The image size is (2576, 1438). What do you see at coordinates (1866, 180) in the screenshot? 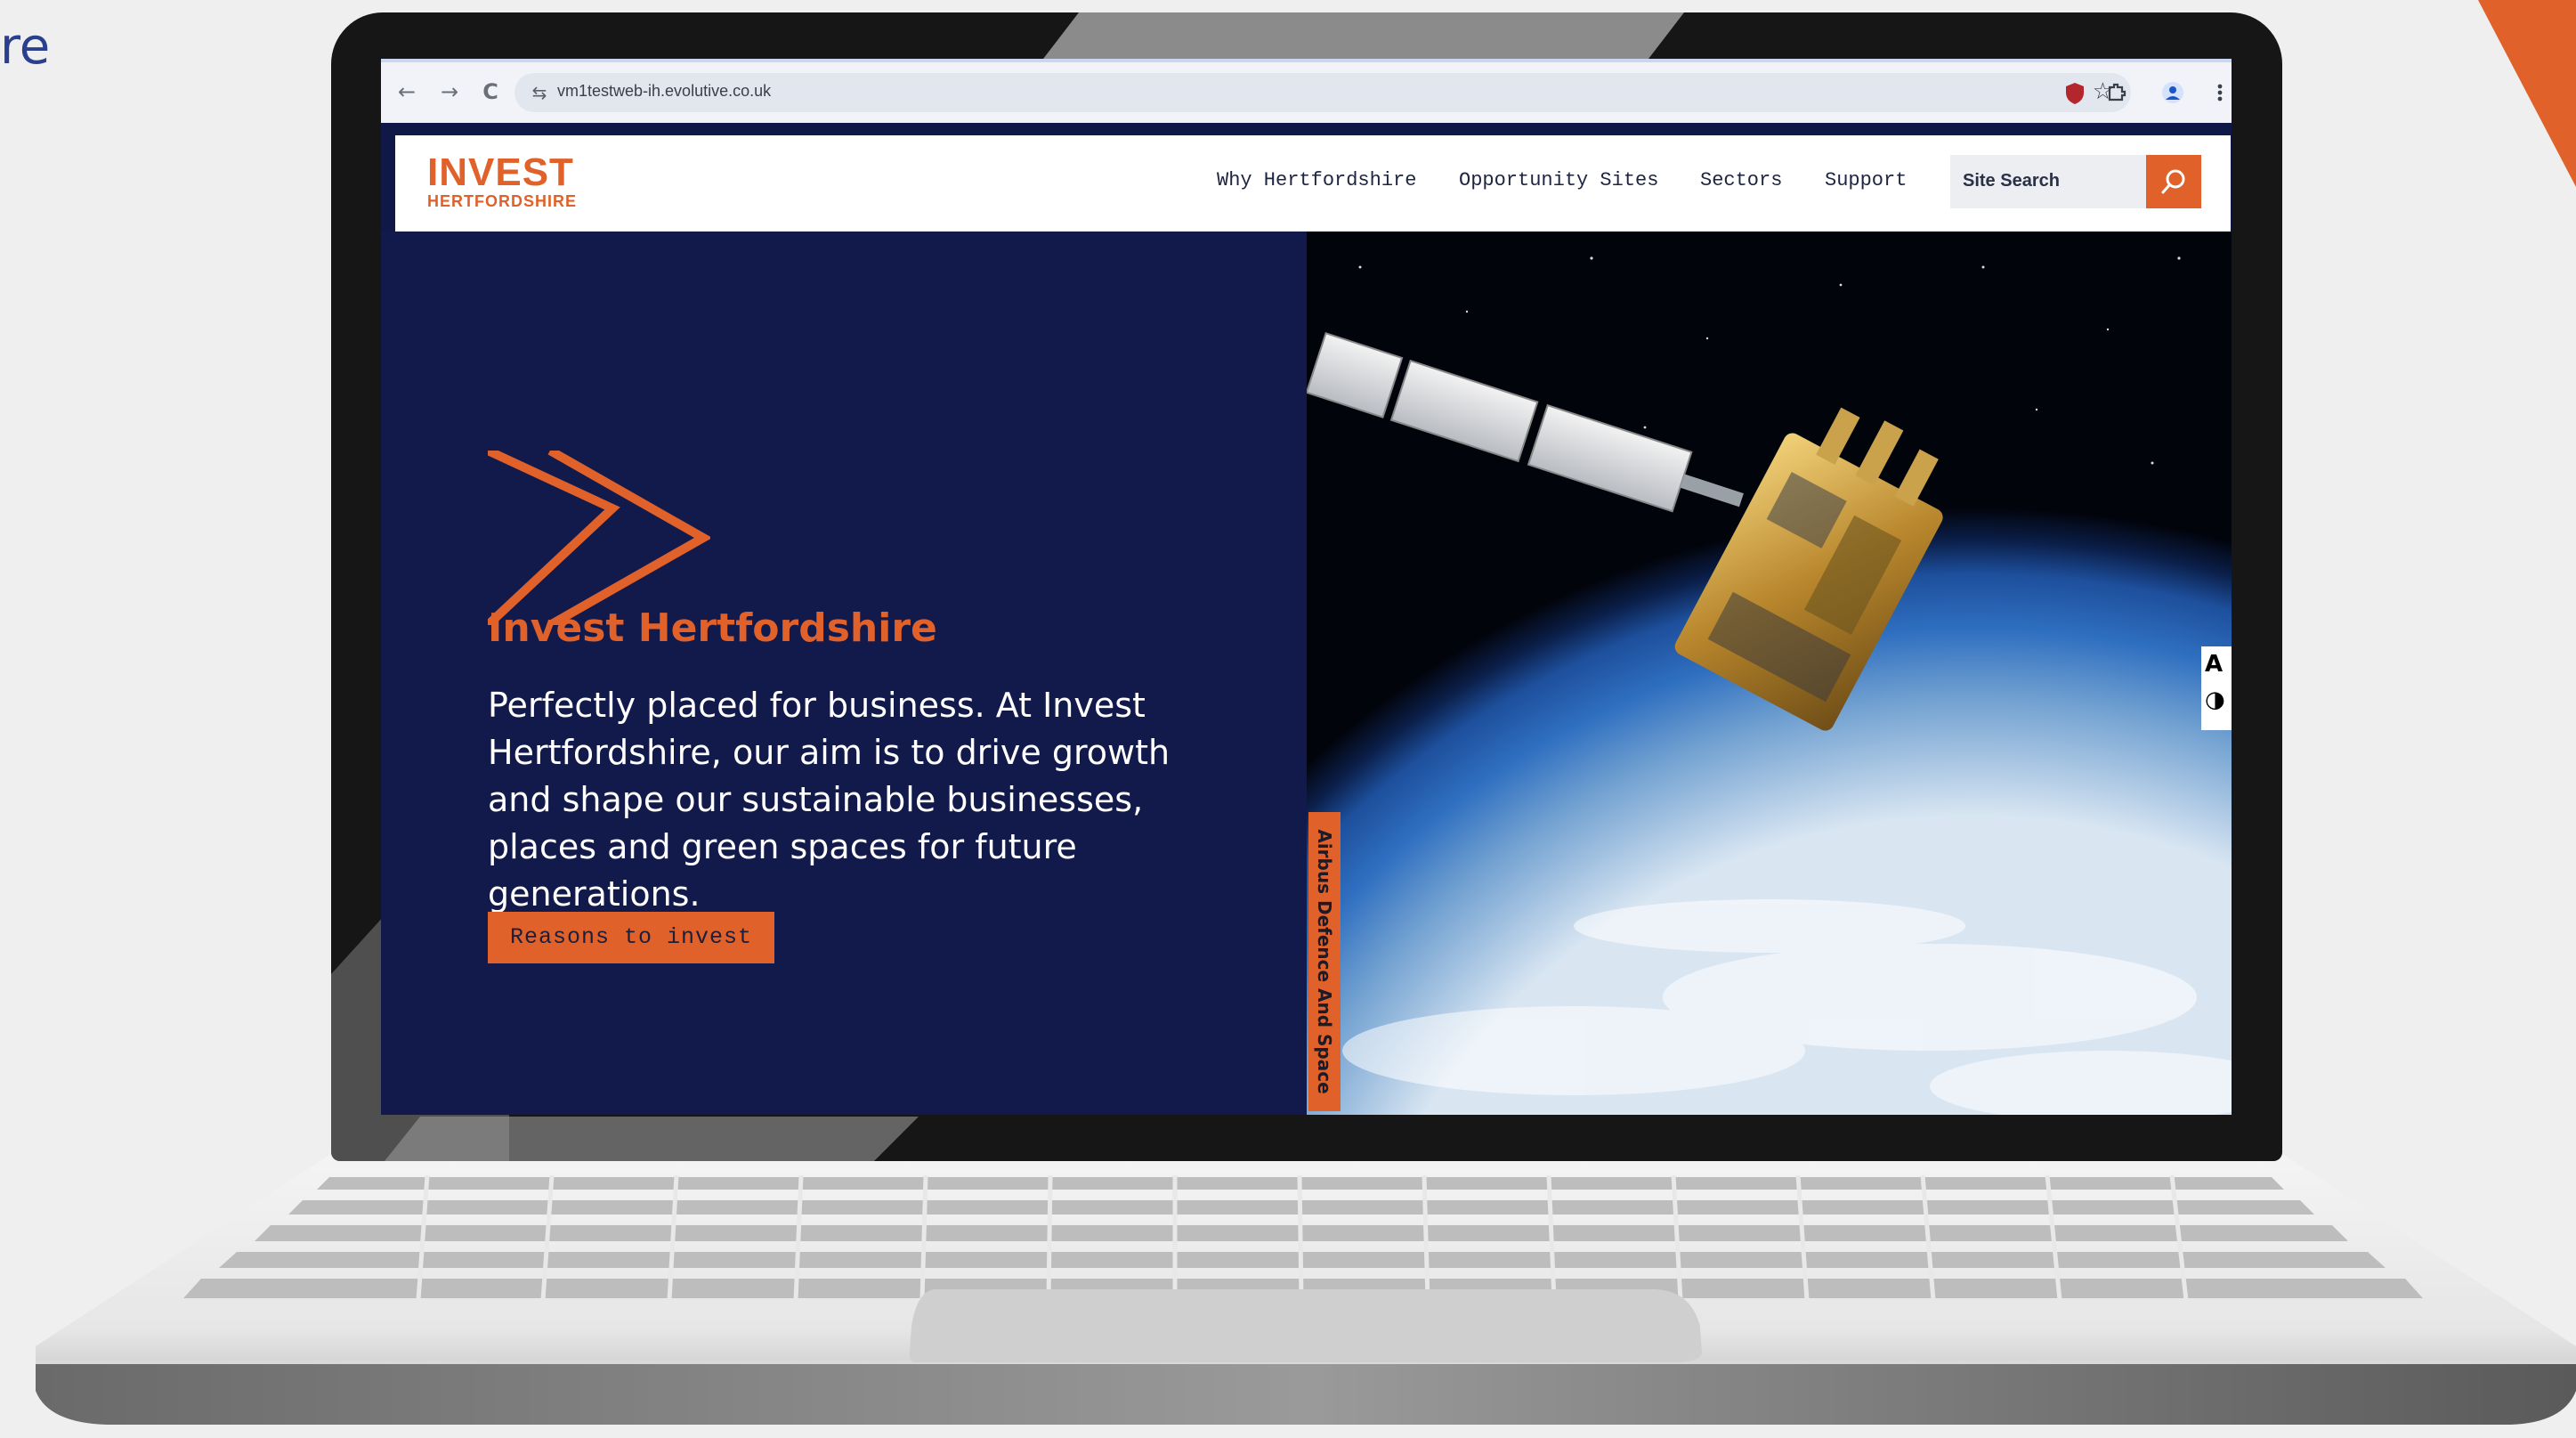
I see `nav-support: Support` at bounding box center [1866, 180].